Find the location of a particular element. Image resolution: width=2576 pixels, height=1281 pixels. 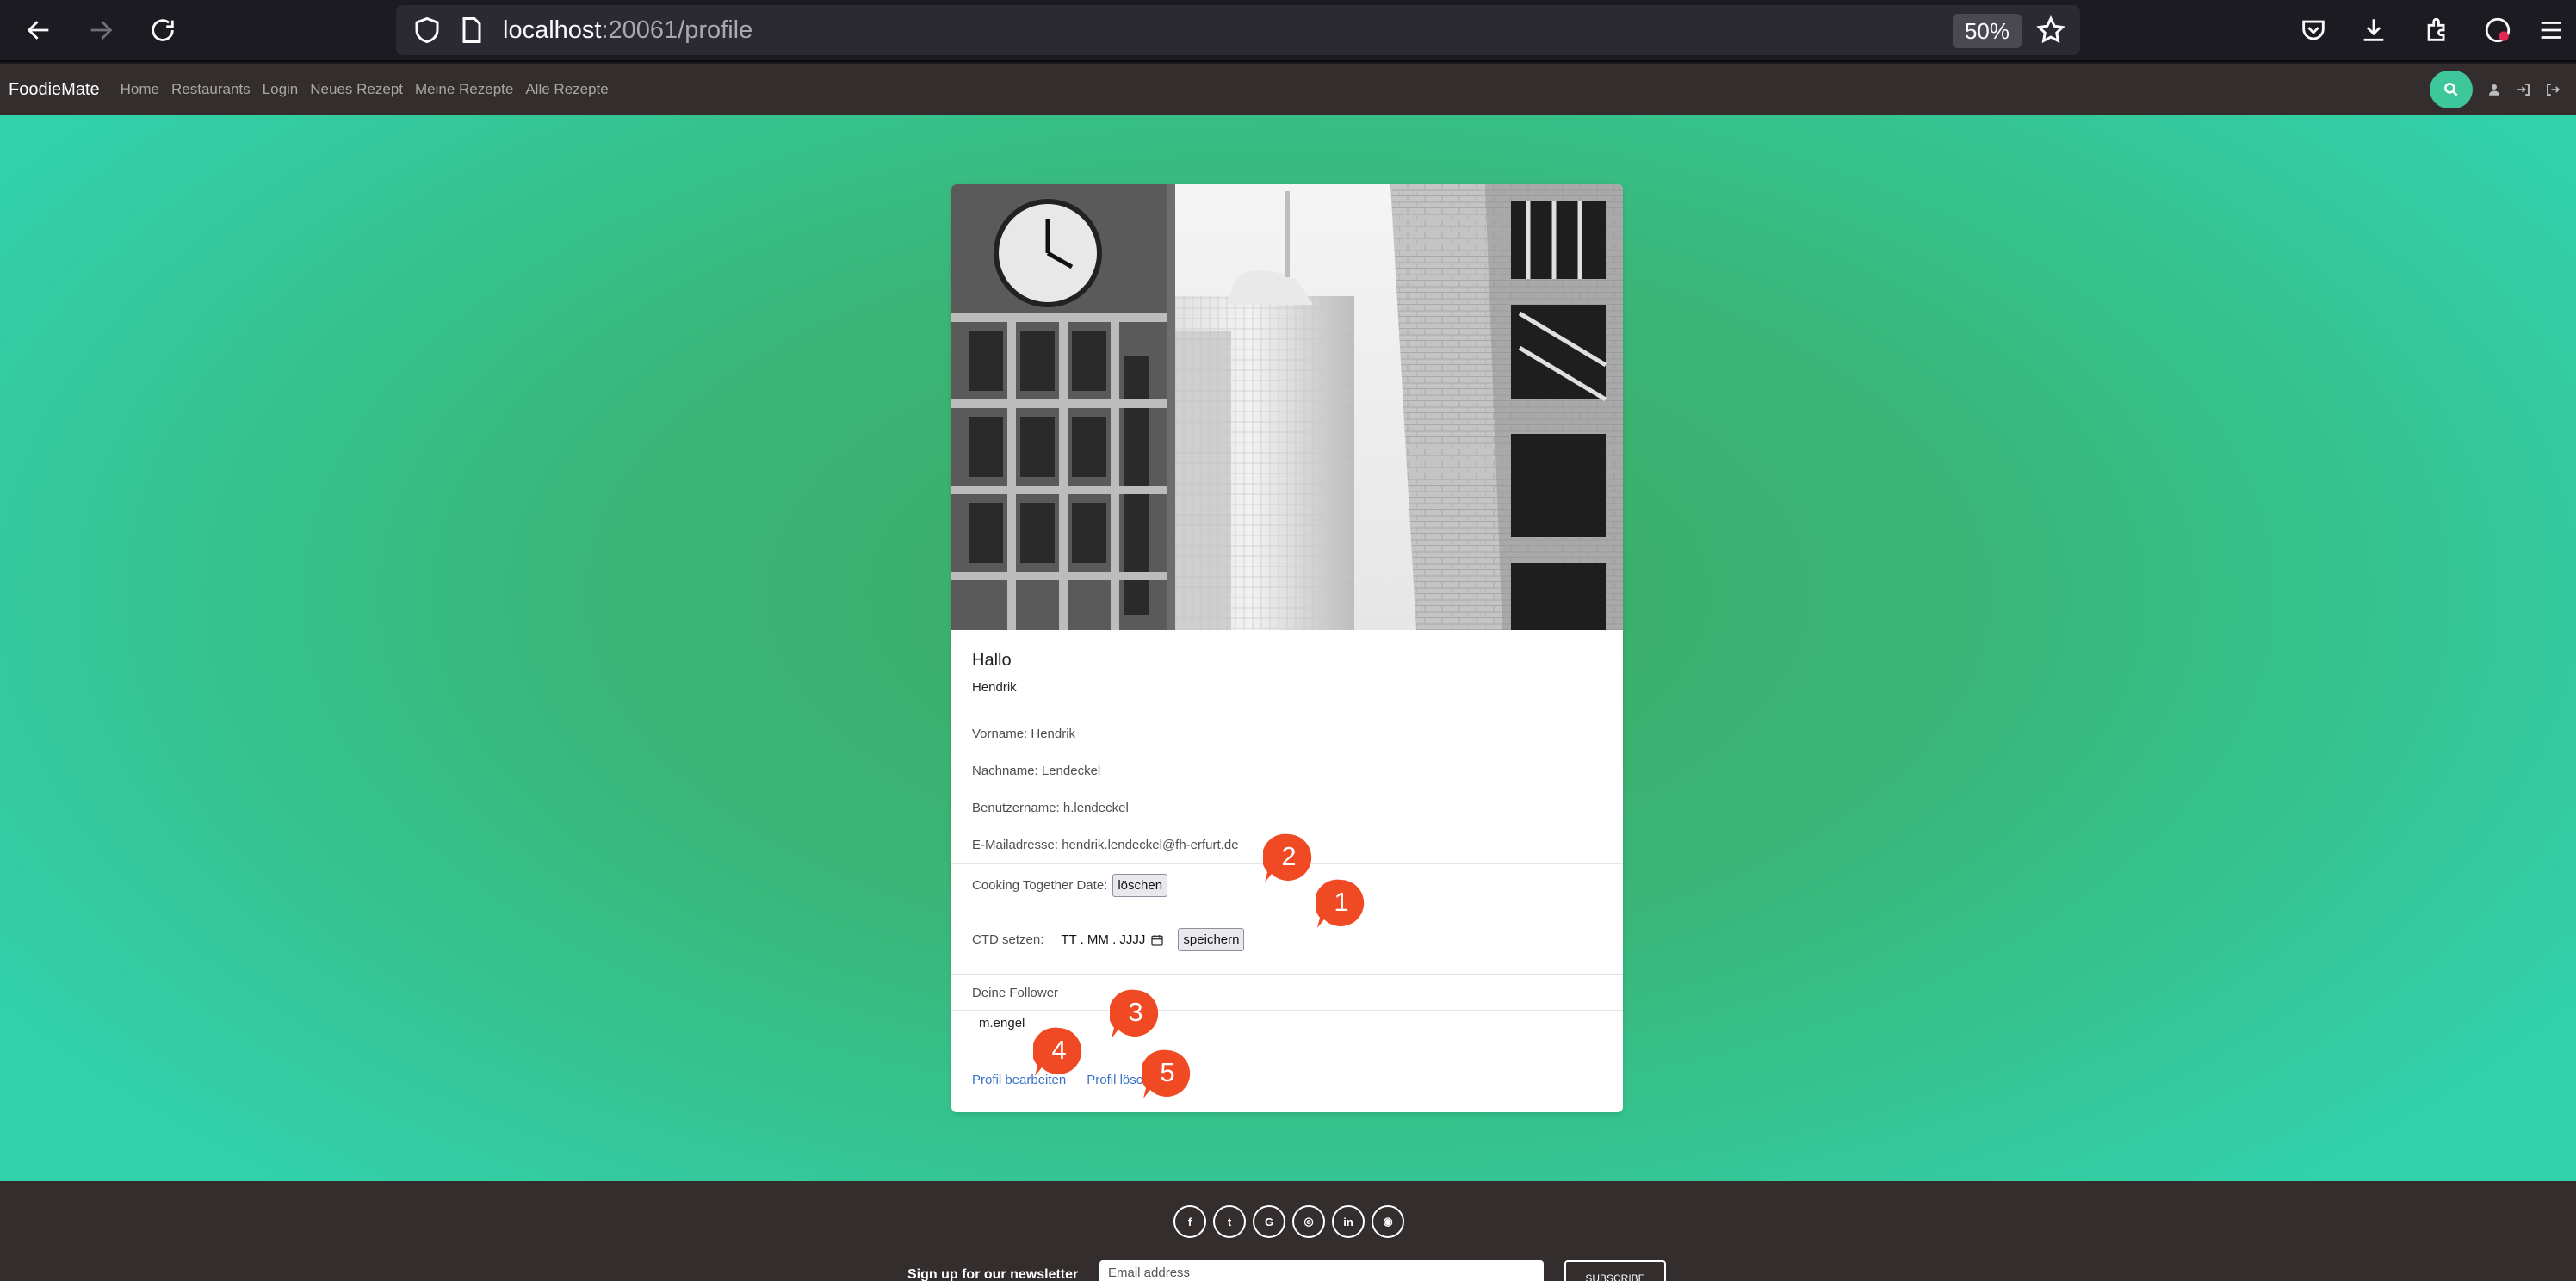

field-benutzername: Benutzername: h.lendeckel is located at coordinates (1287, 807).